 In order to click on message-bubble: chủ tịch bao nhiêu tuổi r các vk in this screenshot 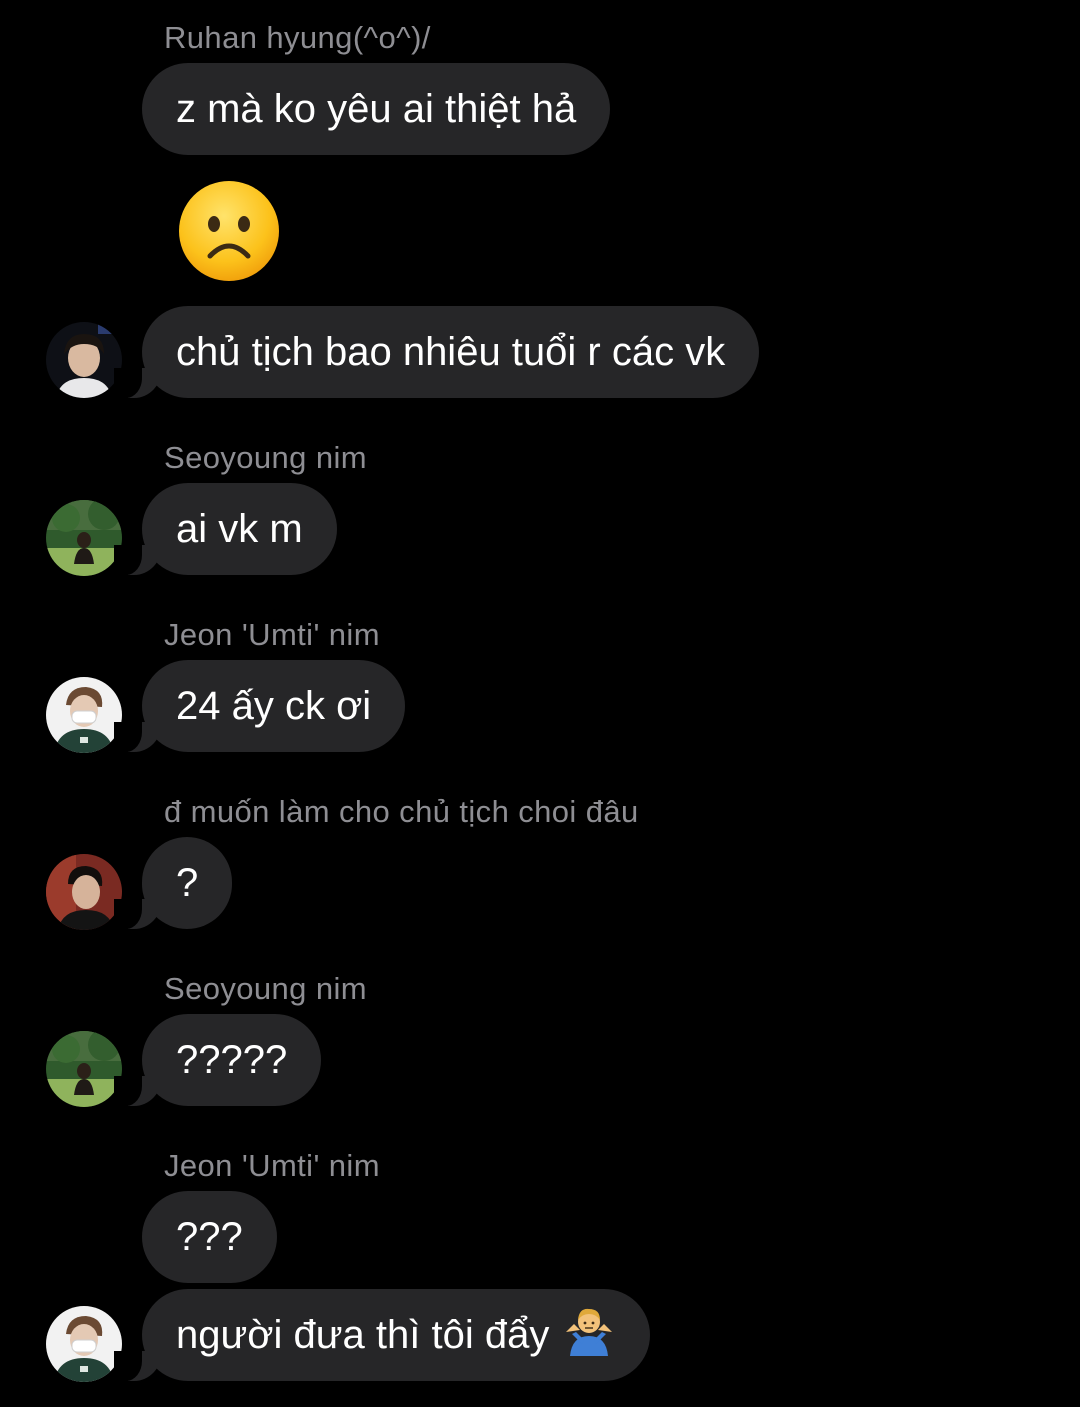, I will do `click(436, 352)`.